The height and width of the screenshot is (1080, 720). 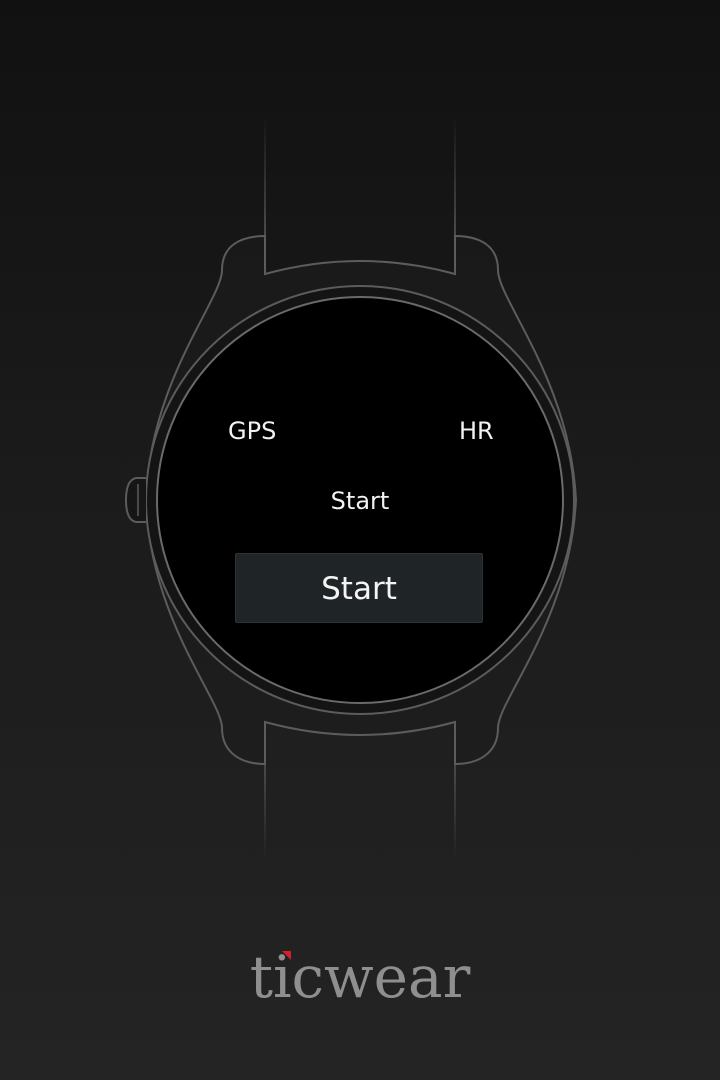 I want to click on gps-label: GPS, so click(x=252, y=431).